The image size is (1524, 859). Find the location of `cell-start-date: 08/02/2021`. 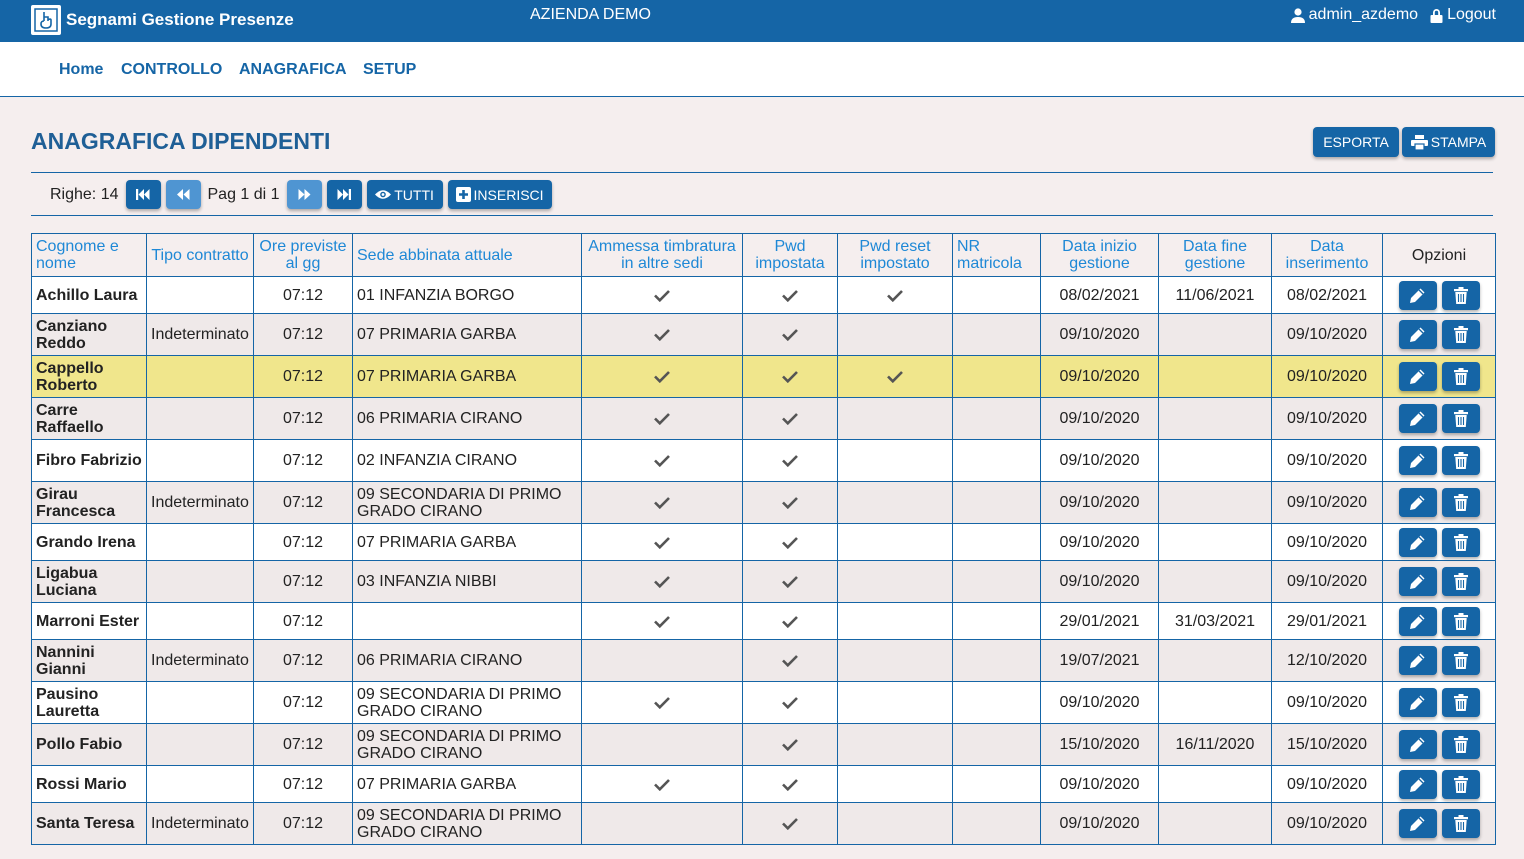

cell-start-date: 08/02/2021 is located at coordinates (1099, 295).